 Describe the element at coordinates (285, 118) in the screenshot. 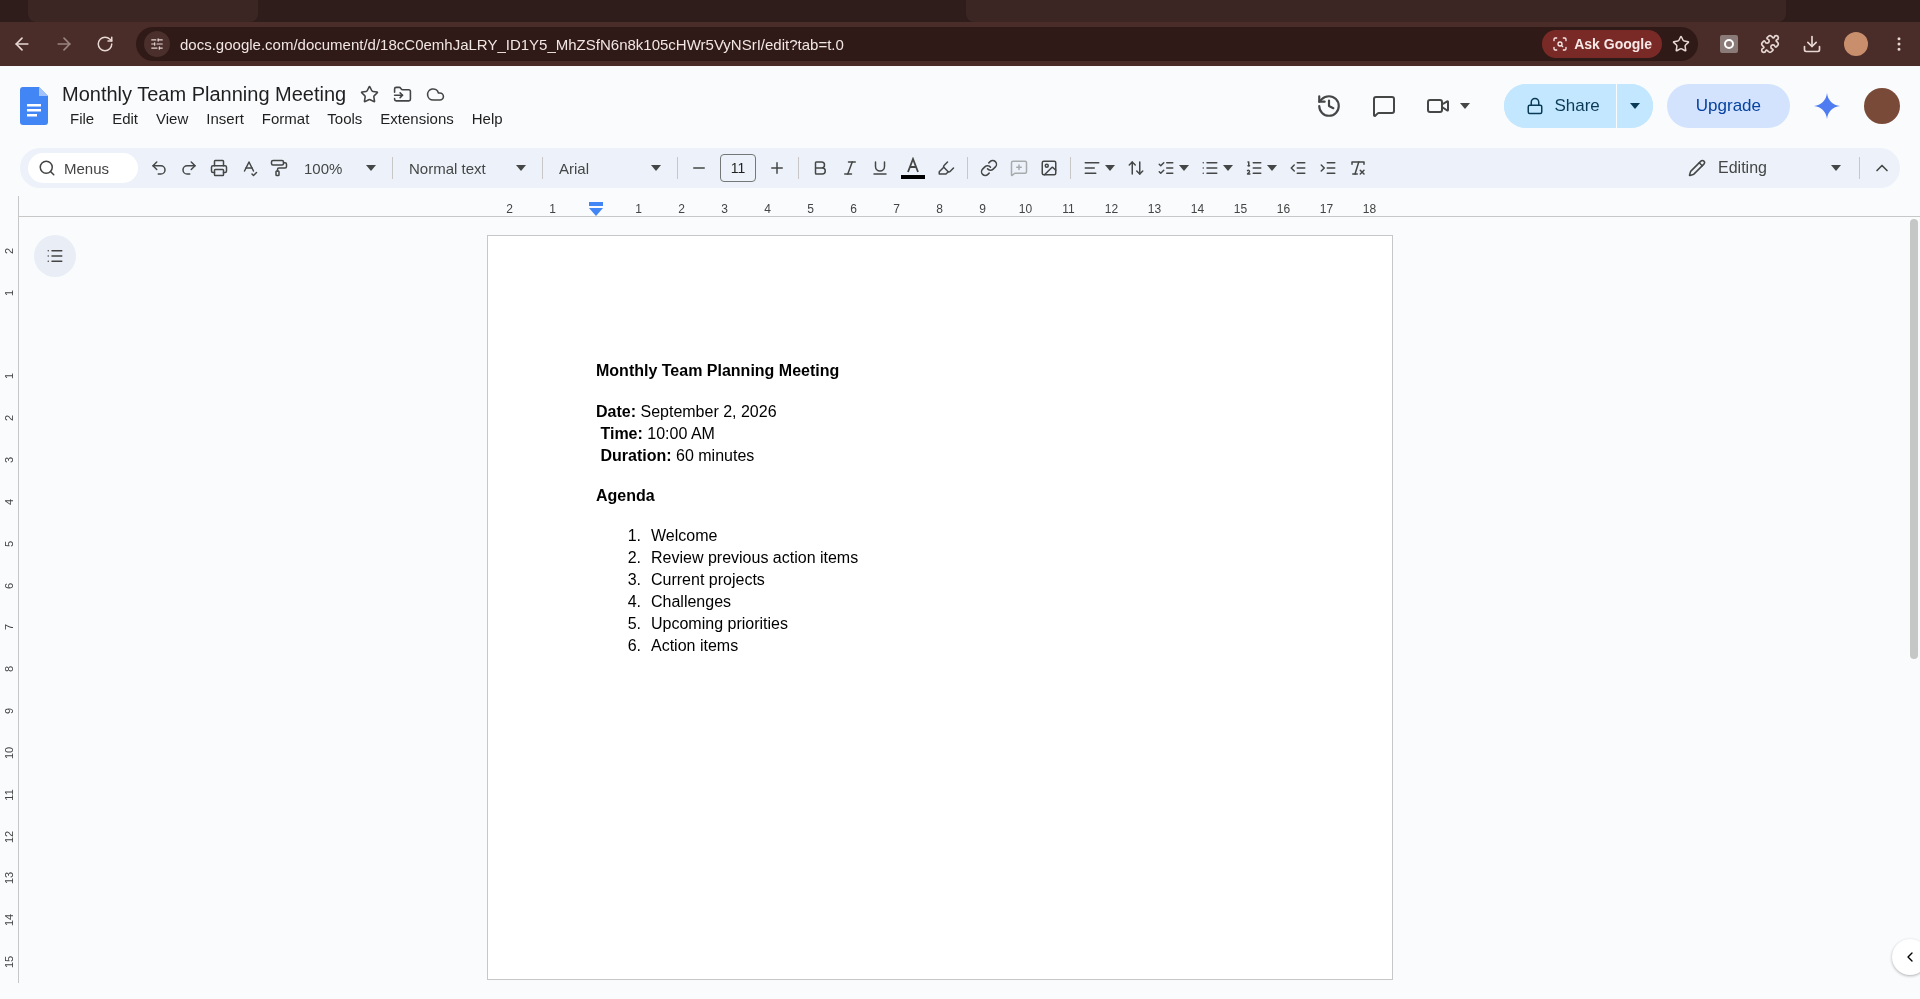

I see `menu-item: Format` at that location.